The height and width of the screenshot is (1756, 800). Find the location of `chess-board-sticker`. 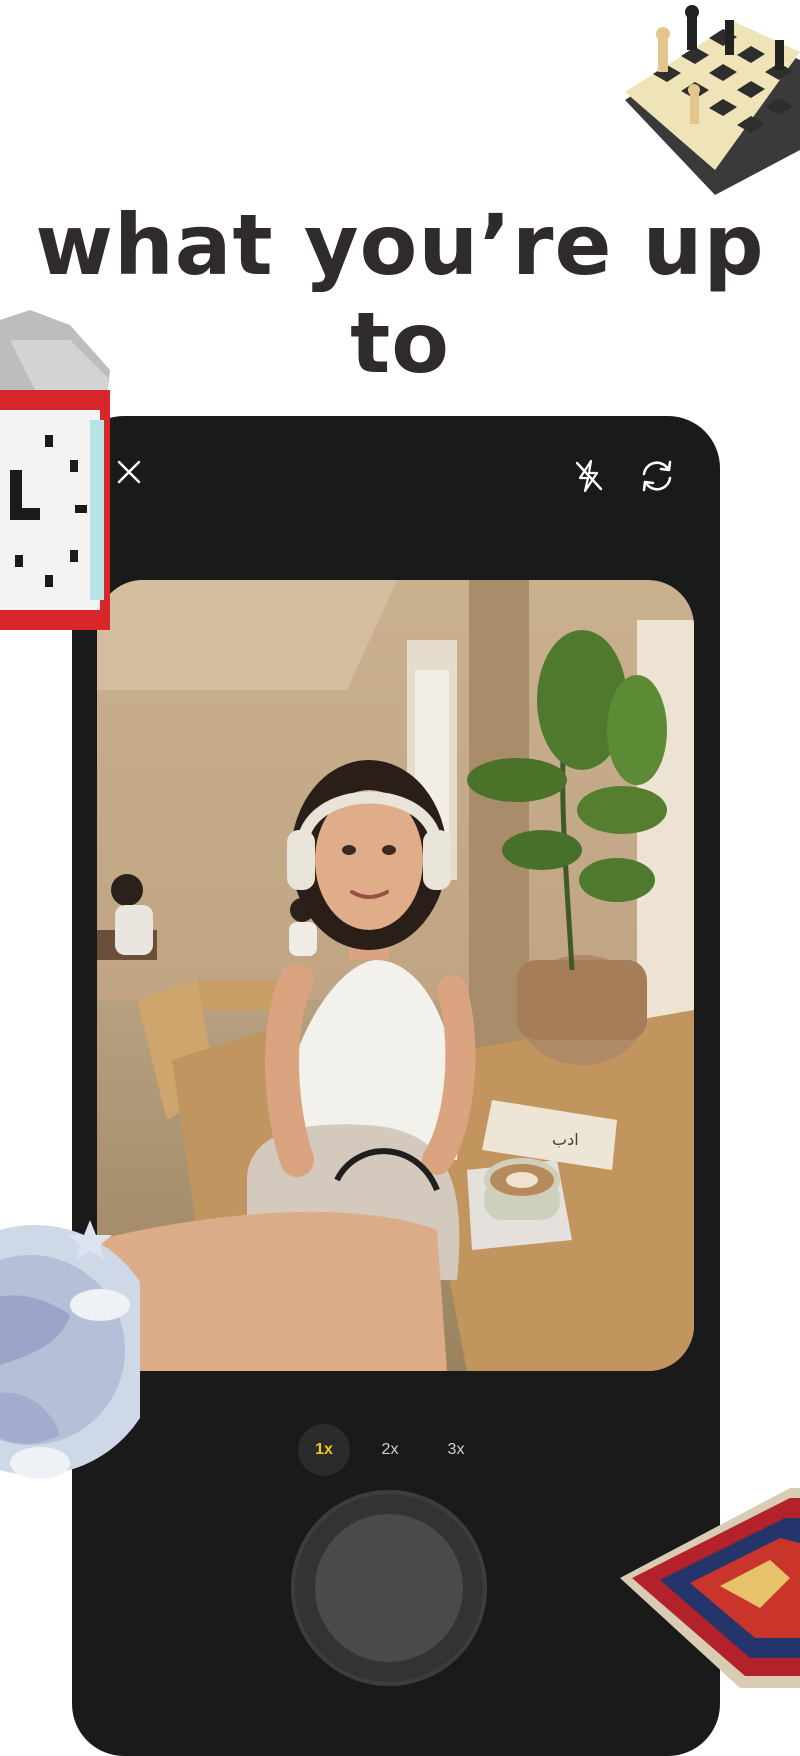

chess-board-sticker is located at coordinates (712, 100).